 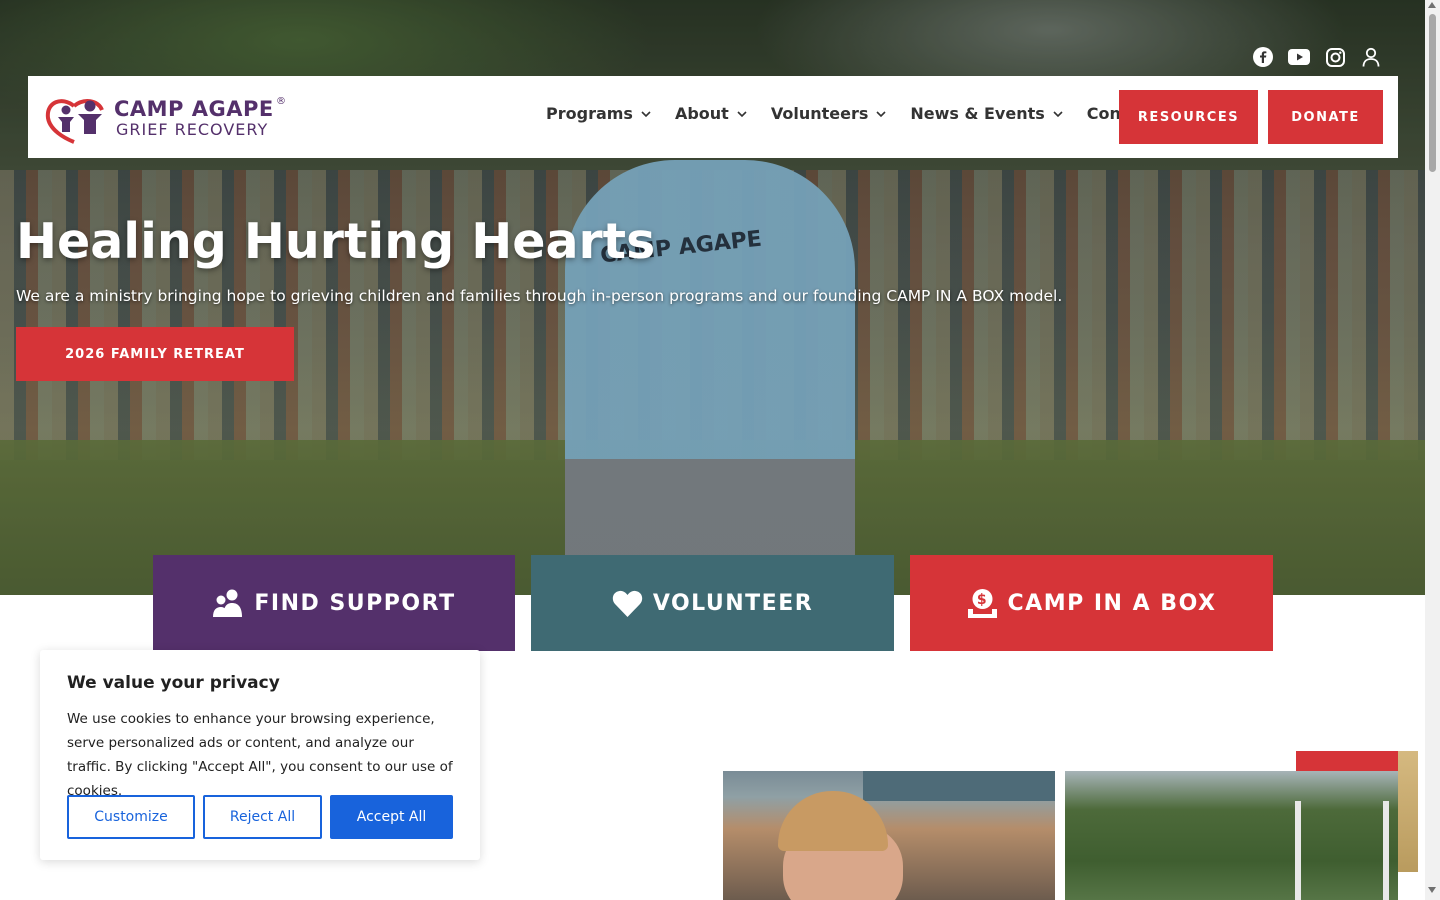 What do you see at coordinates (262, 817) in the screenshot?
I see `reject-all-button: Reject All` at bounding box center [262, 817].